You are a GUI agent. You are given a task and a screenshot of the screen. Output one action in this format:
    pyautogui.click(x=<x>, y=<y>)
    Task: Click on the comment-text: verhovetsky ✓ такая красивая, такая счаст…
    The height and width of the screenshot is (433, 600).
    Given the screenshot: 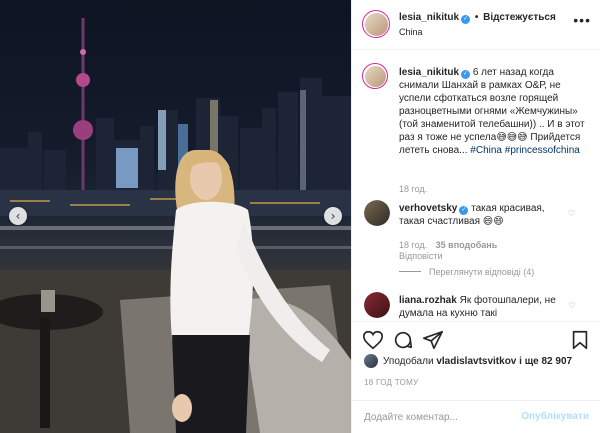 What is the action you would take?
    pyautogui.click(x=481, y=215)
    